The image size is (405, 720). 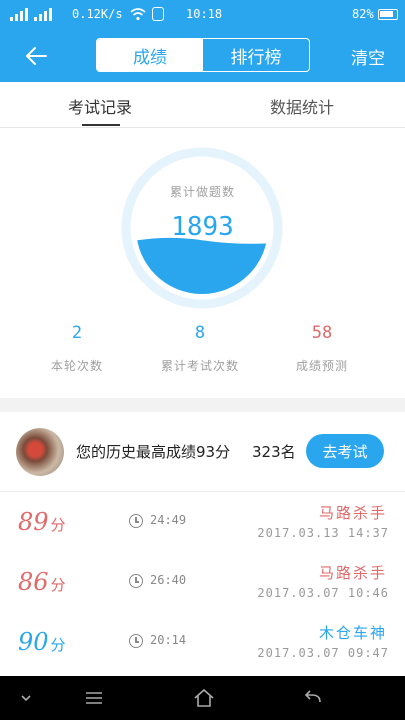 What do you see at coordinates (363, 14) in the screenshot?
I see `battery-percent: 82%` at bounding box center [363, 14].